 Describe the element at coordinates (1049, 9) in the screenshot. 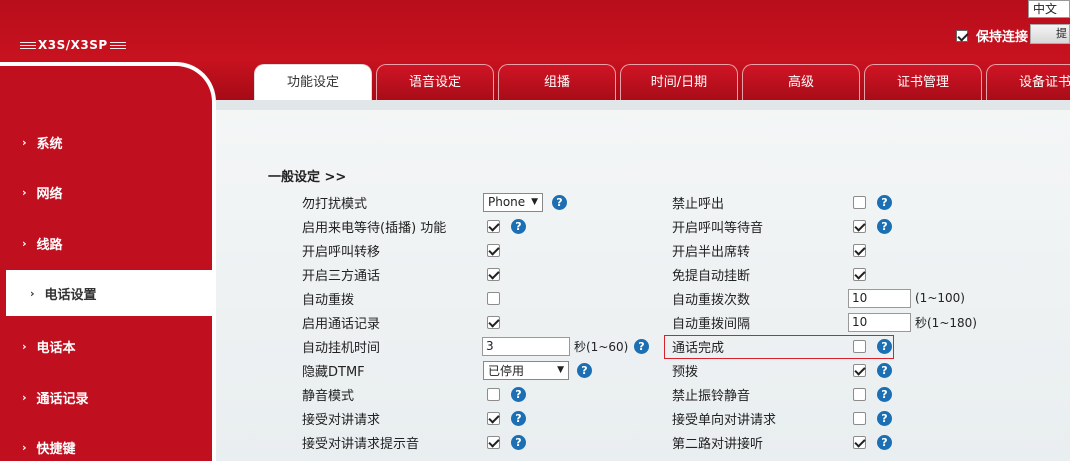

I see `language-select: 中文` at that location.